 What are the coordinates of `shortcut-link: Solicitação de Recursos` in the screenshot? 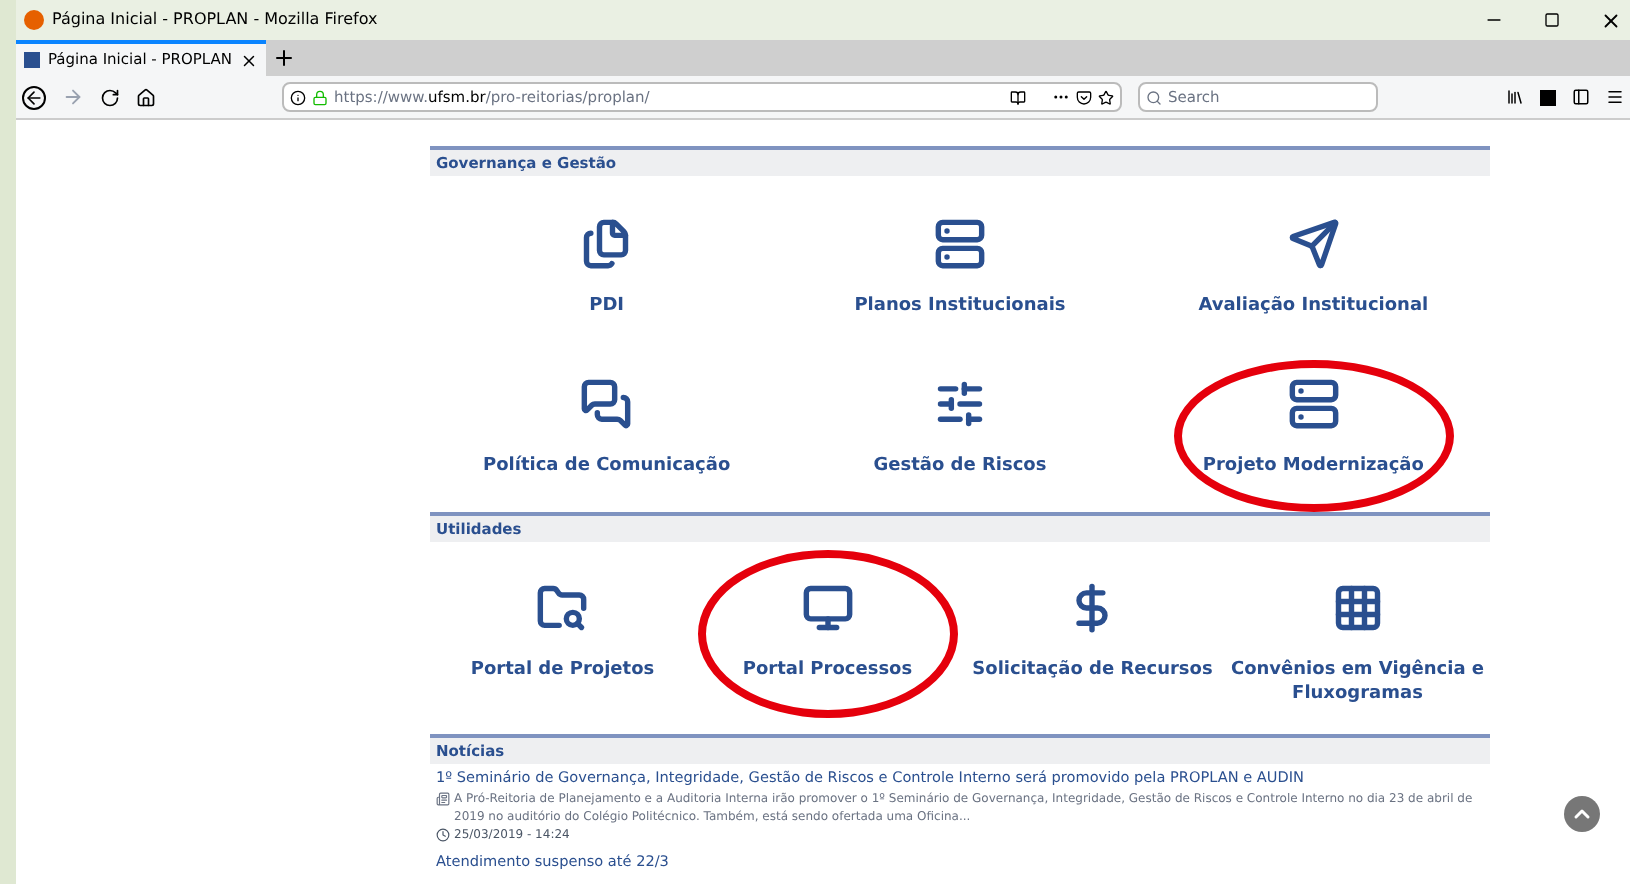 It's located at (1092, 670).